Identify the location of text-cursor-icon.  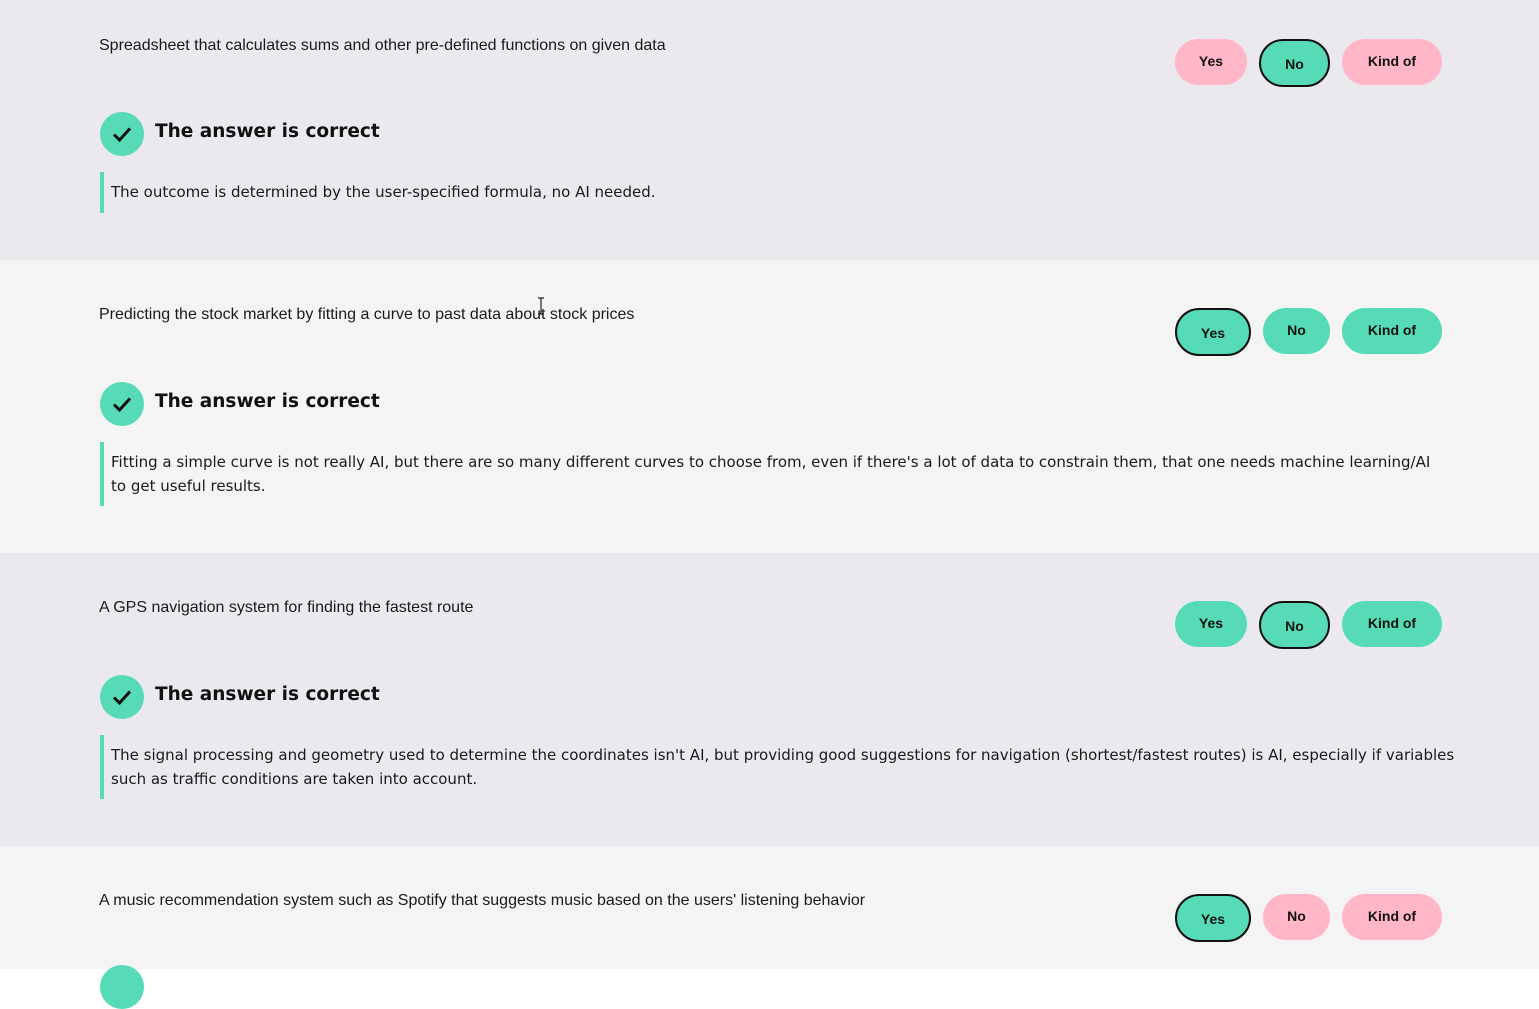
(541, 306).